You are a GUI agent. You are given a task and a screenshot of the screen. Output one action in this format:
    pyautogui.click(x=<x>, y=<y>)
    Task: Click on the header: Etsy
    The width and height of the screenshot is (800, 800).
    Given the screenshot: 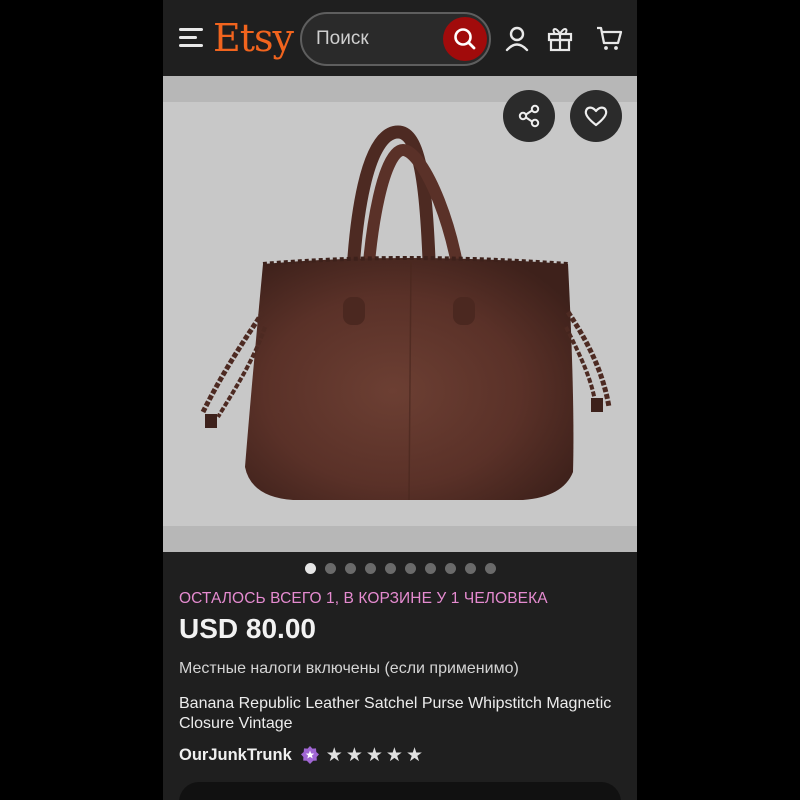 What is the action you would take?
    pyautogui.click(x=400, y=38)
    